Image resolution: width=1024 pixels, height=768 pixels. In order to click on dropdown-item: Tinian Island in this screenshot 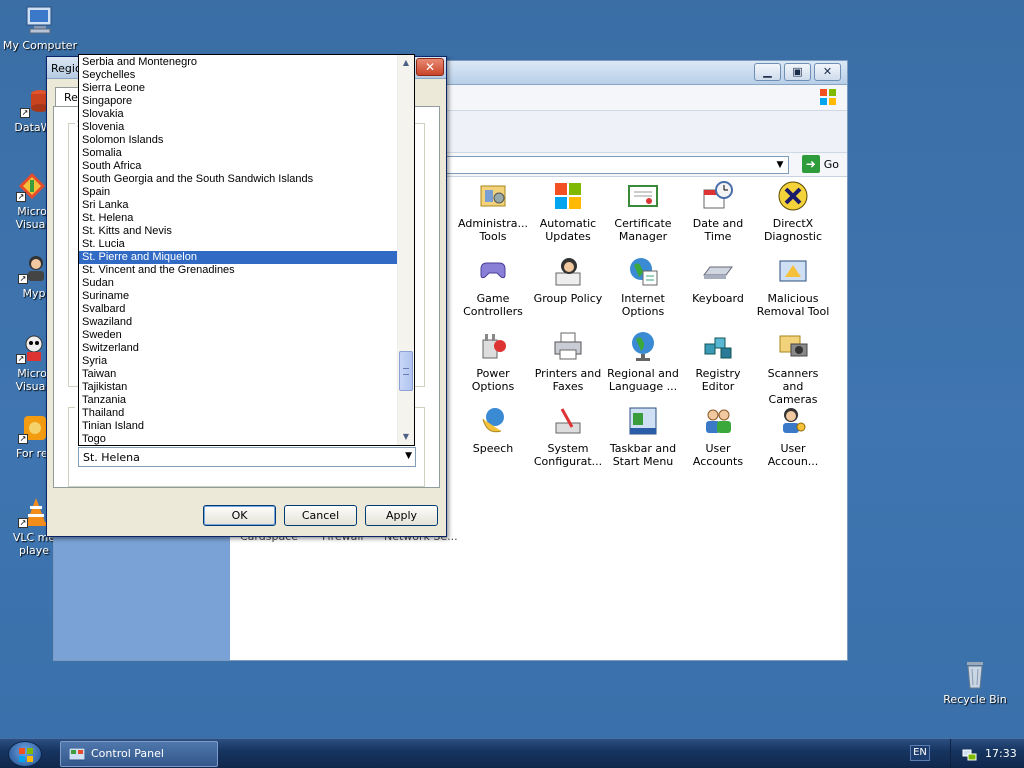, I will do `click(238, 426)`.